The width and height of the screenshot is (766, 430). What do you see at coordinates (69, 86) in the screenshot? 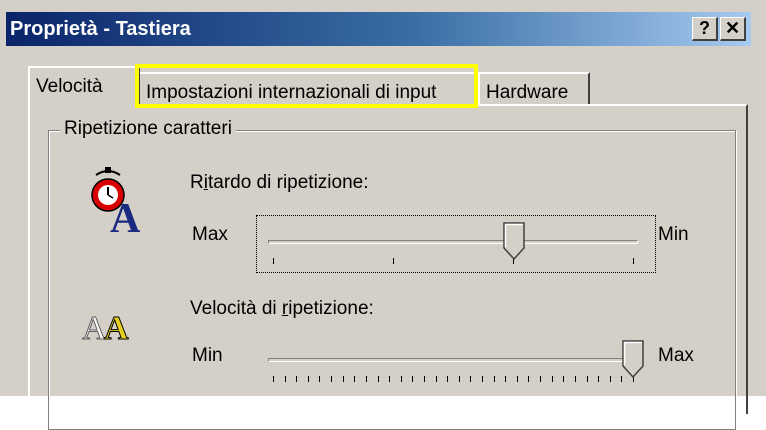
I see `tab-label: Velocità` at bounding box center [69, 86].